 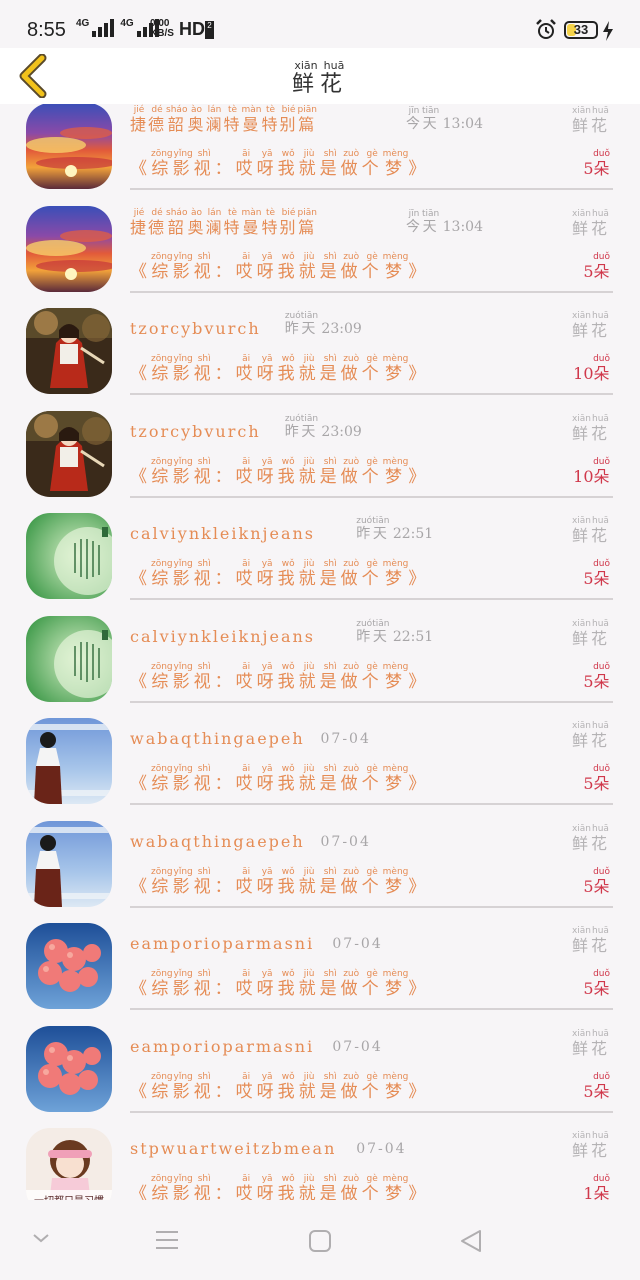 What do you see at coordinates (471, 1241) in the screenshot?
I see `back-triangle-icon` at bounding box center [471, 1241].